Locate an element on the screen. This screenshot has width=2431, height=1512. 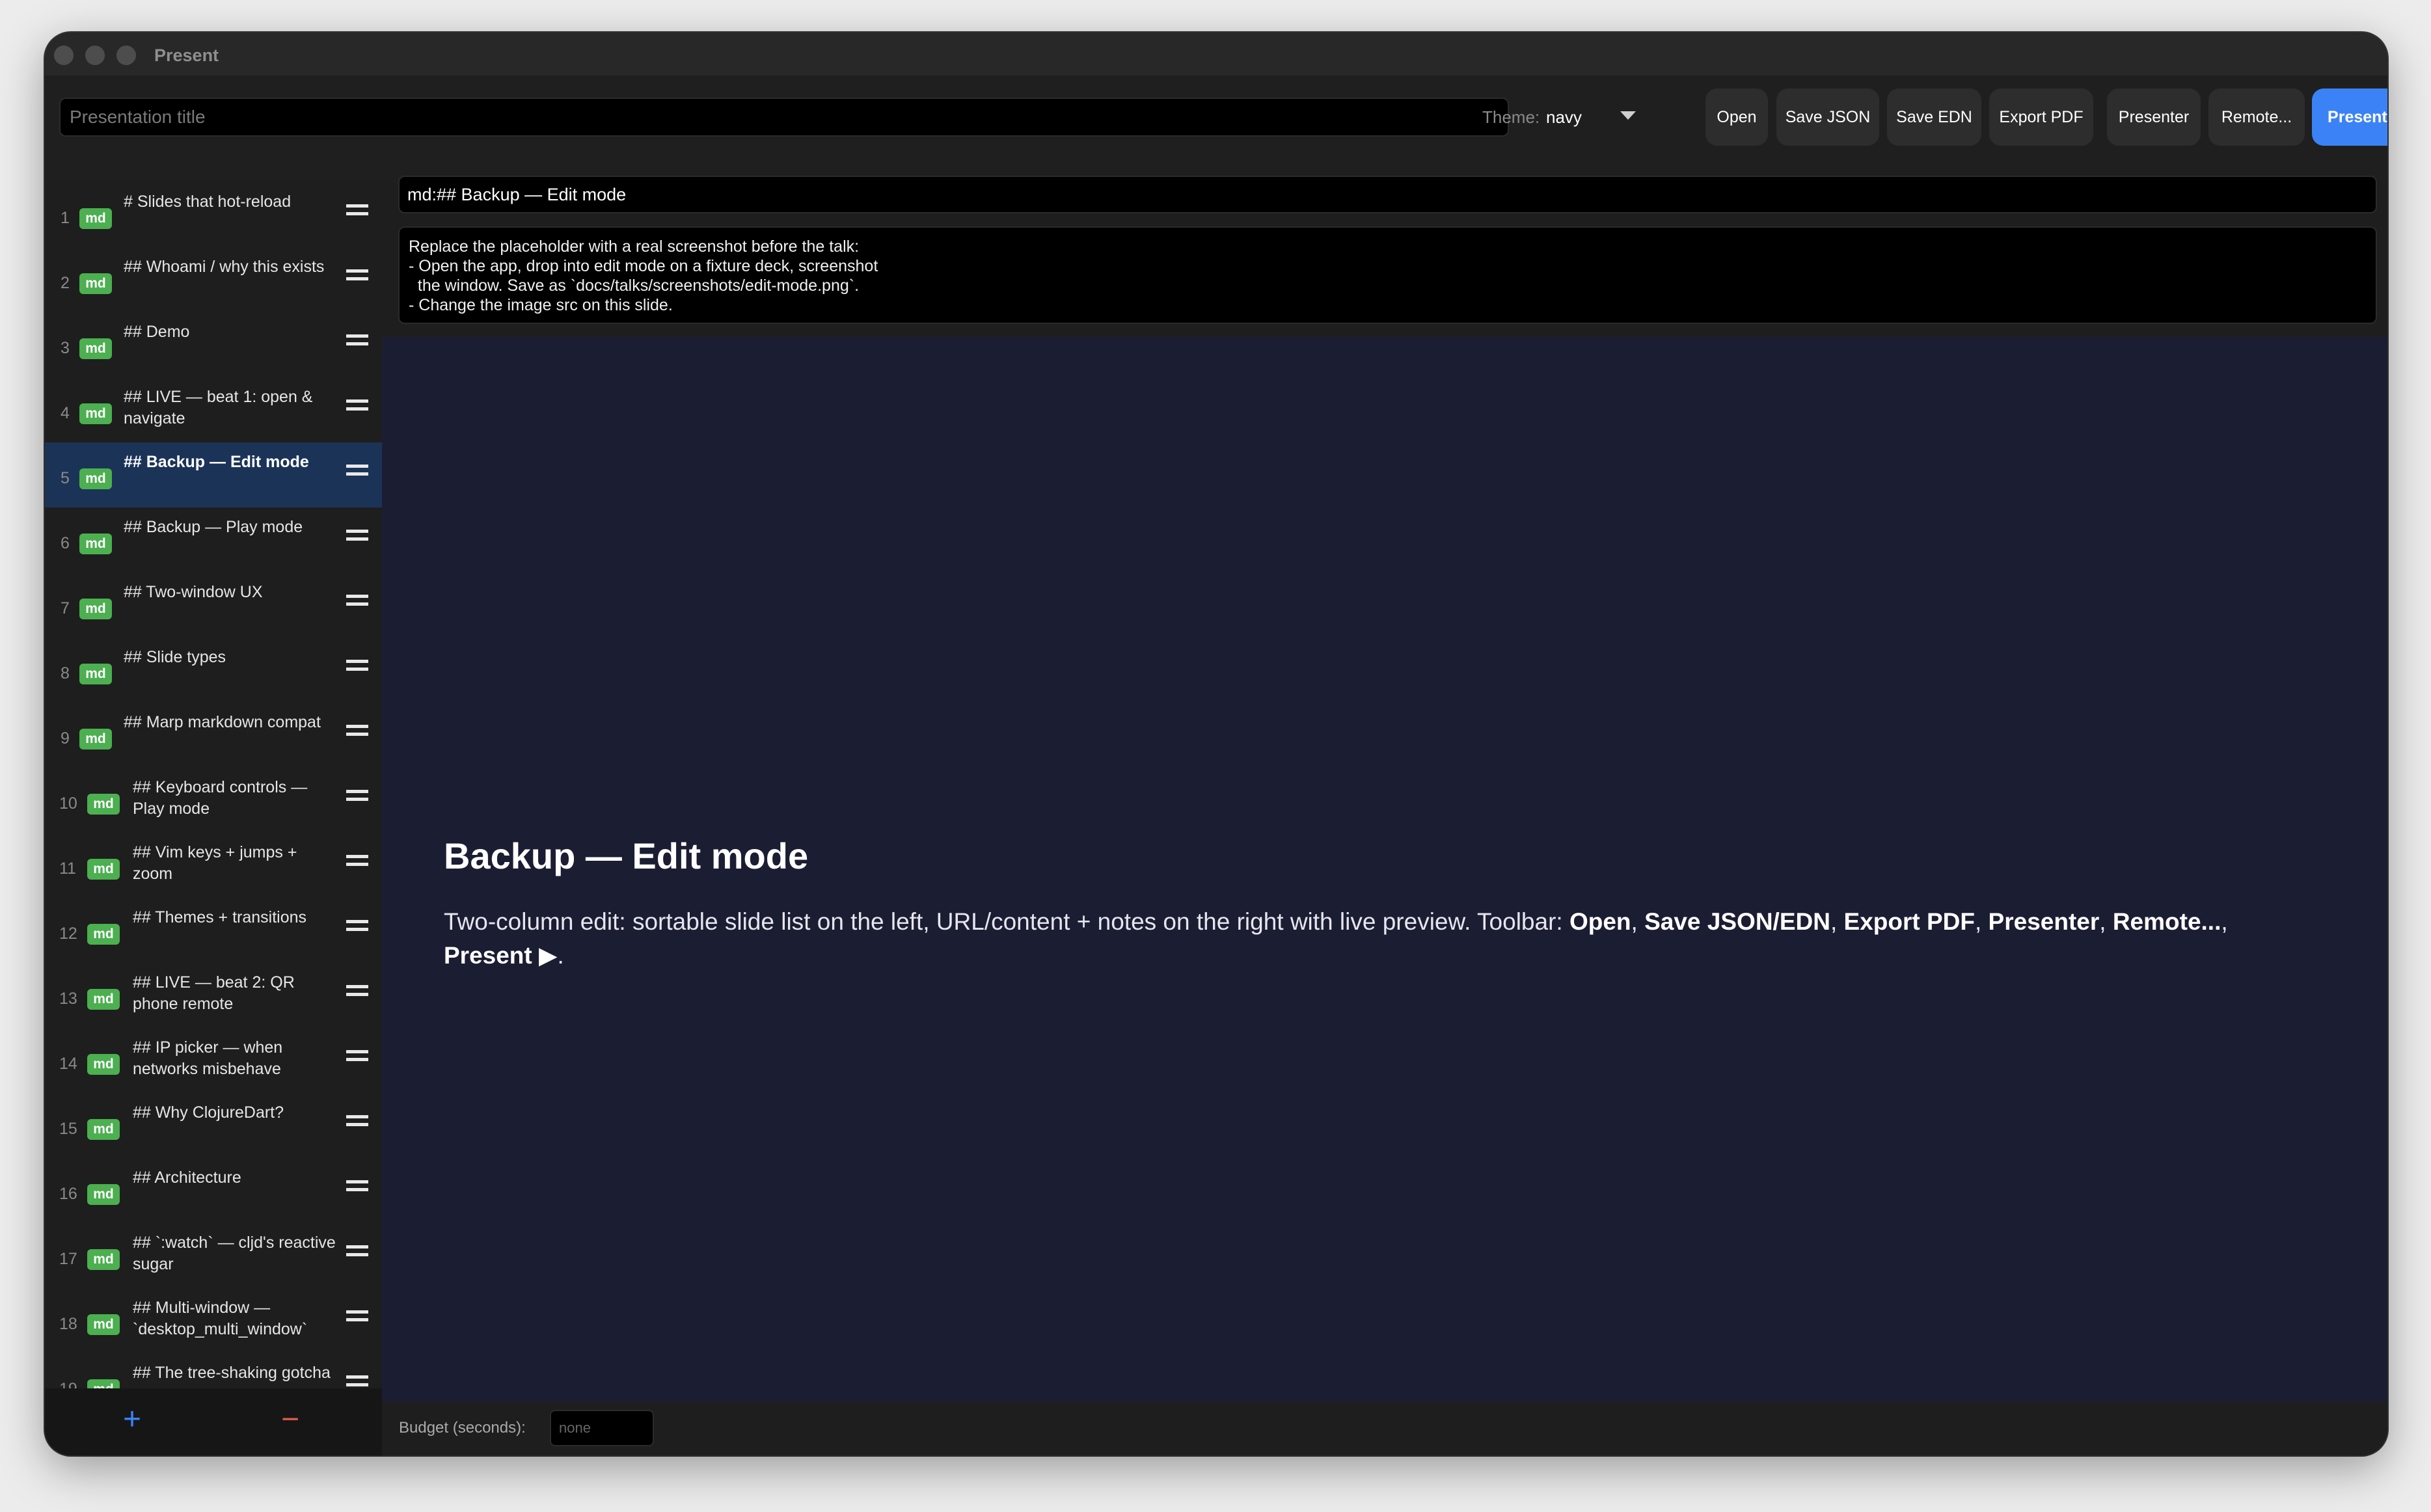
slide-number: 13 is located at coordinates (68, 999).